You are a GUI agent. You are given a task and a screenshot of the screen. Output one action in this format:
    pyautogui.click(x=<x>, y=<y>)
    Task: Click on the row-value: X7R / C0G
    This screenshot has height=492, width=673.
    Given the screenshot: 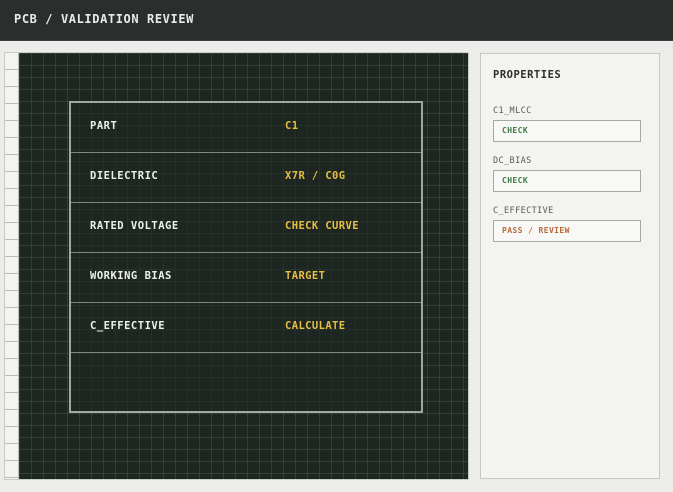 What is the action you would take?
    pyautogui.click(x=315, y=176)
    